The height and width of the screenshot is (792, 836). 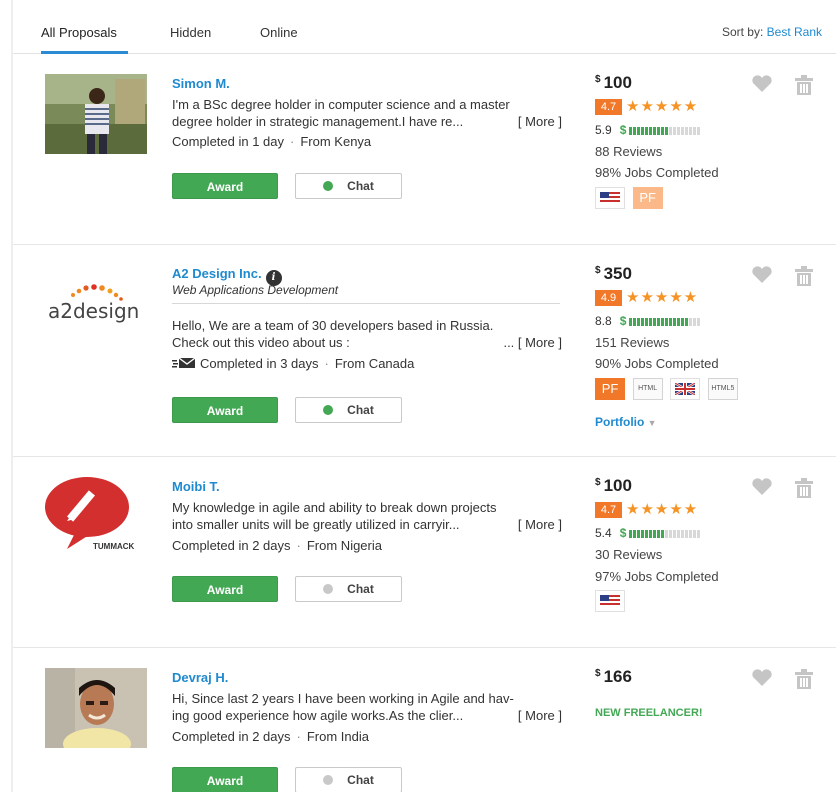 What do you see at coordinates (200, 677) in the screenshot?
I see `freelancer-name: Devraj H.` at bounding box center [200, 677].